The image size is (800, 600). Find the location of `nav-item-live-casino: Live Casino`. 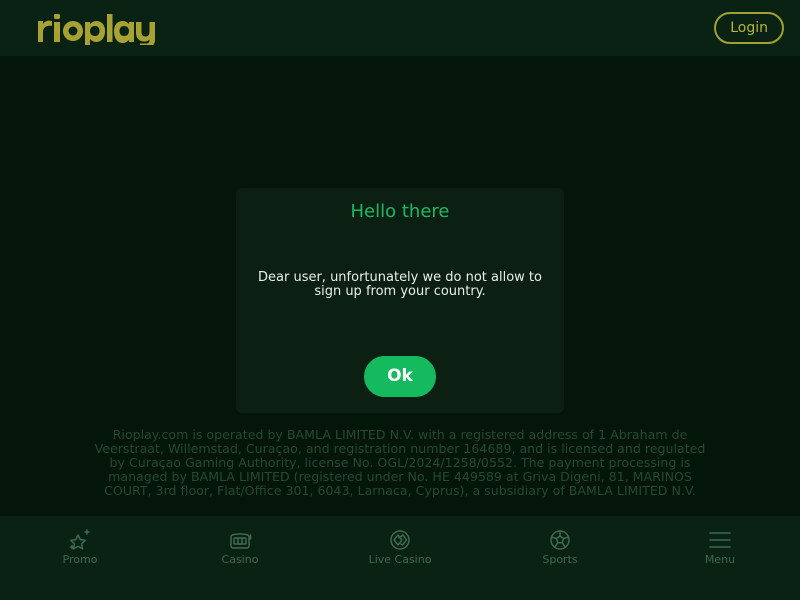

nav-item-live-casino: Live Casino is located at coordinates (400, 558).